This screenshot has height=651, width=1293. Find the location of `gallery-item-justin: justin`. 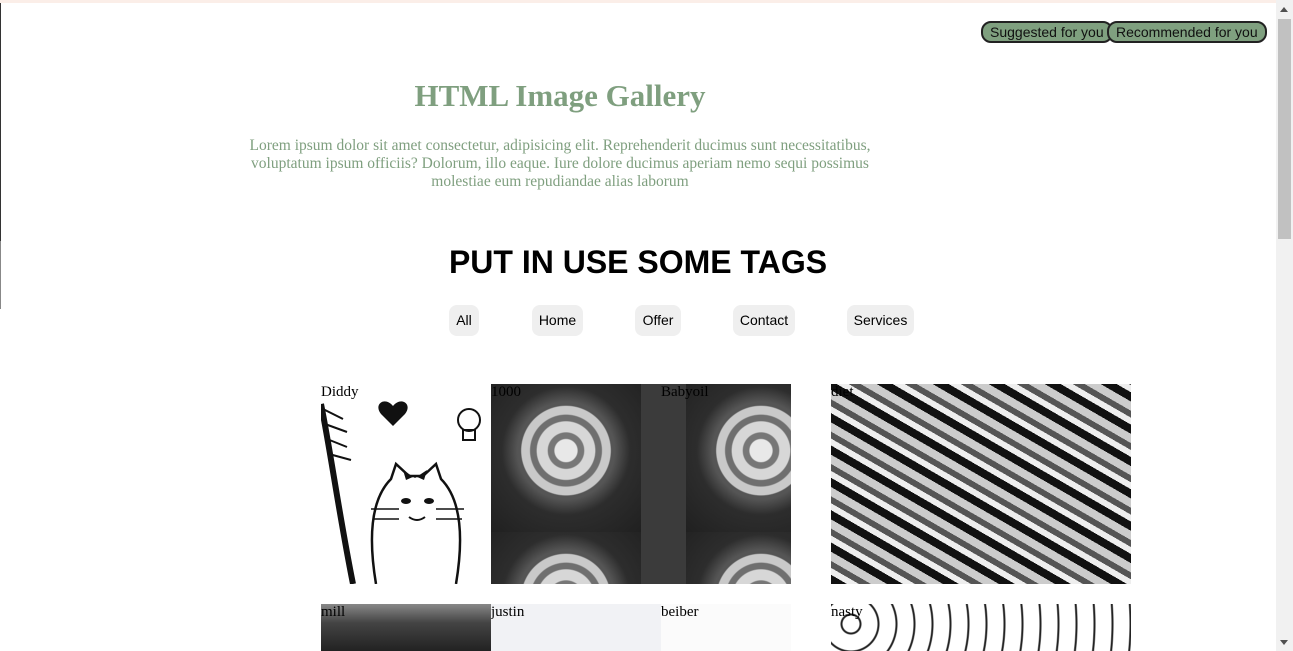

gallery-item-justin: justin is located at coordinates (576, 627).